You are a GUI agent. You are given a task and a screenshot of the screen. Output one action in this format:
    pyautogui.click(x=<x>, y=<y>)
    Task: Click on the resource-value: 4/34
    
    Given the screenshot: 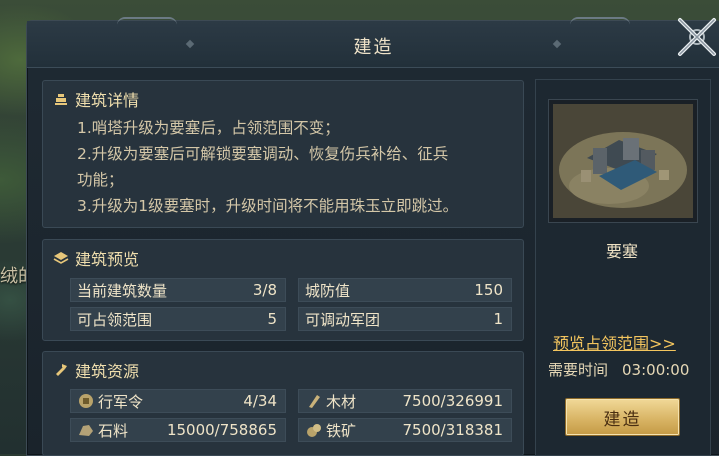 What is the action you would take?
    pyautogui.click(x=260, y=401)
    